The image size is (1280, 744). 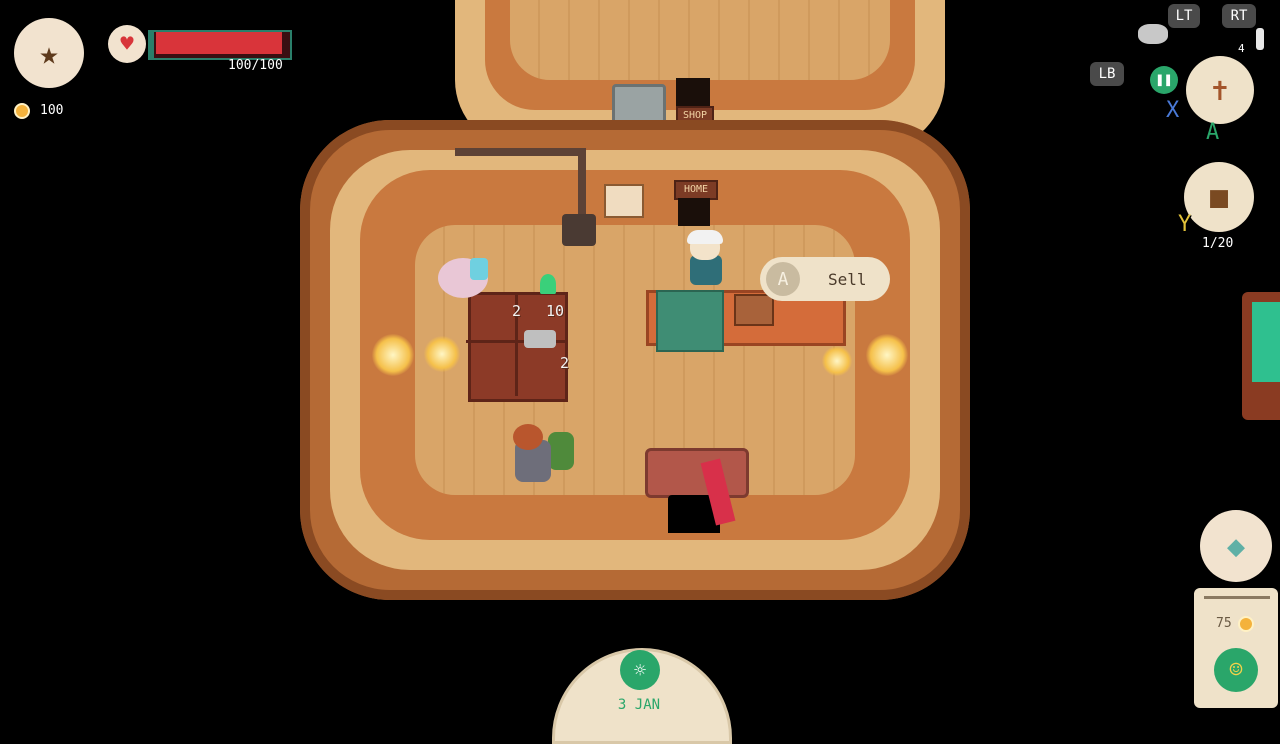 What do you see at coordinates (555, 311) in the screenshot?
I see `table-slot-price: 10` at bounding box center [555, 311].